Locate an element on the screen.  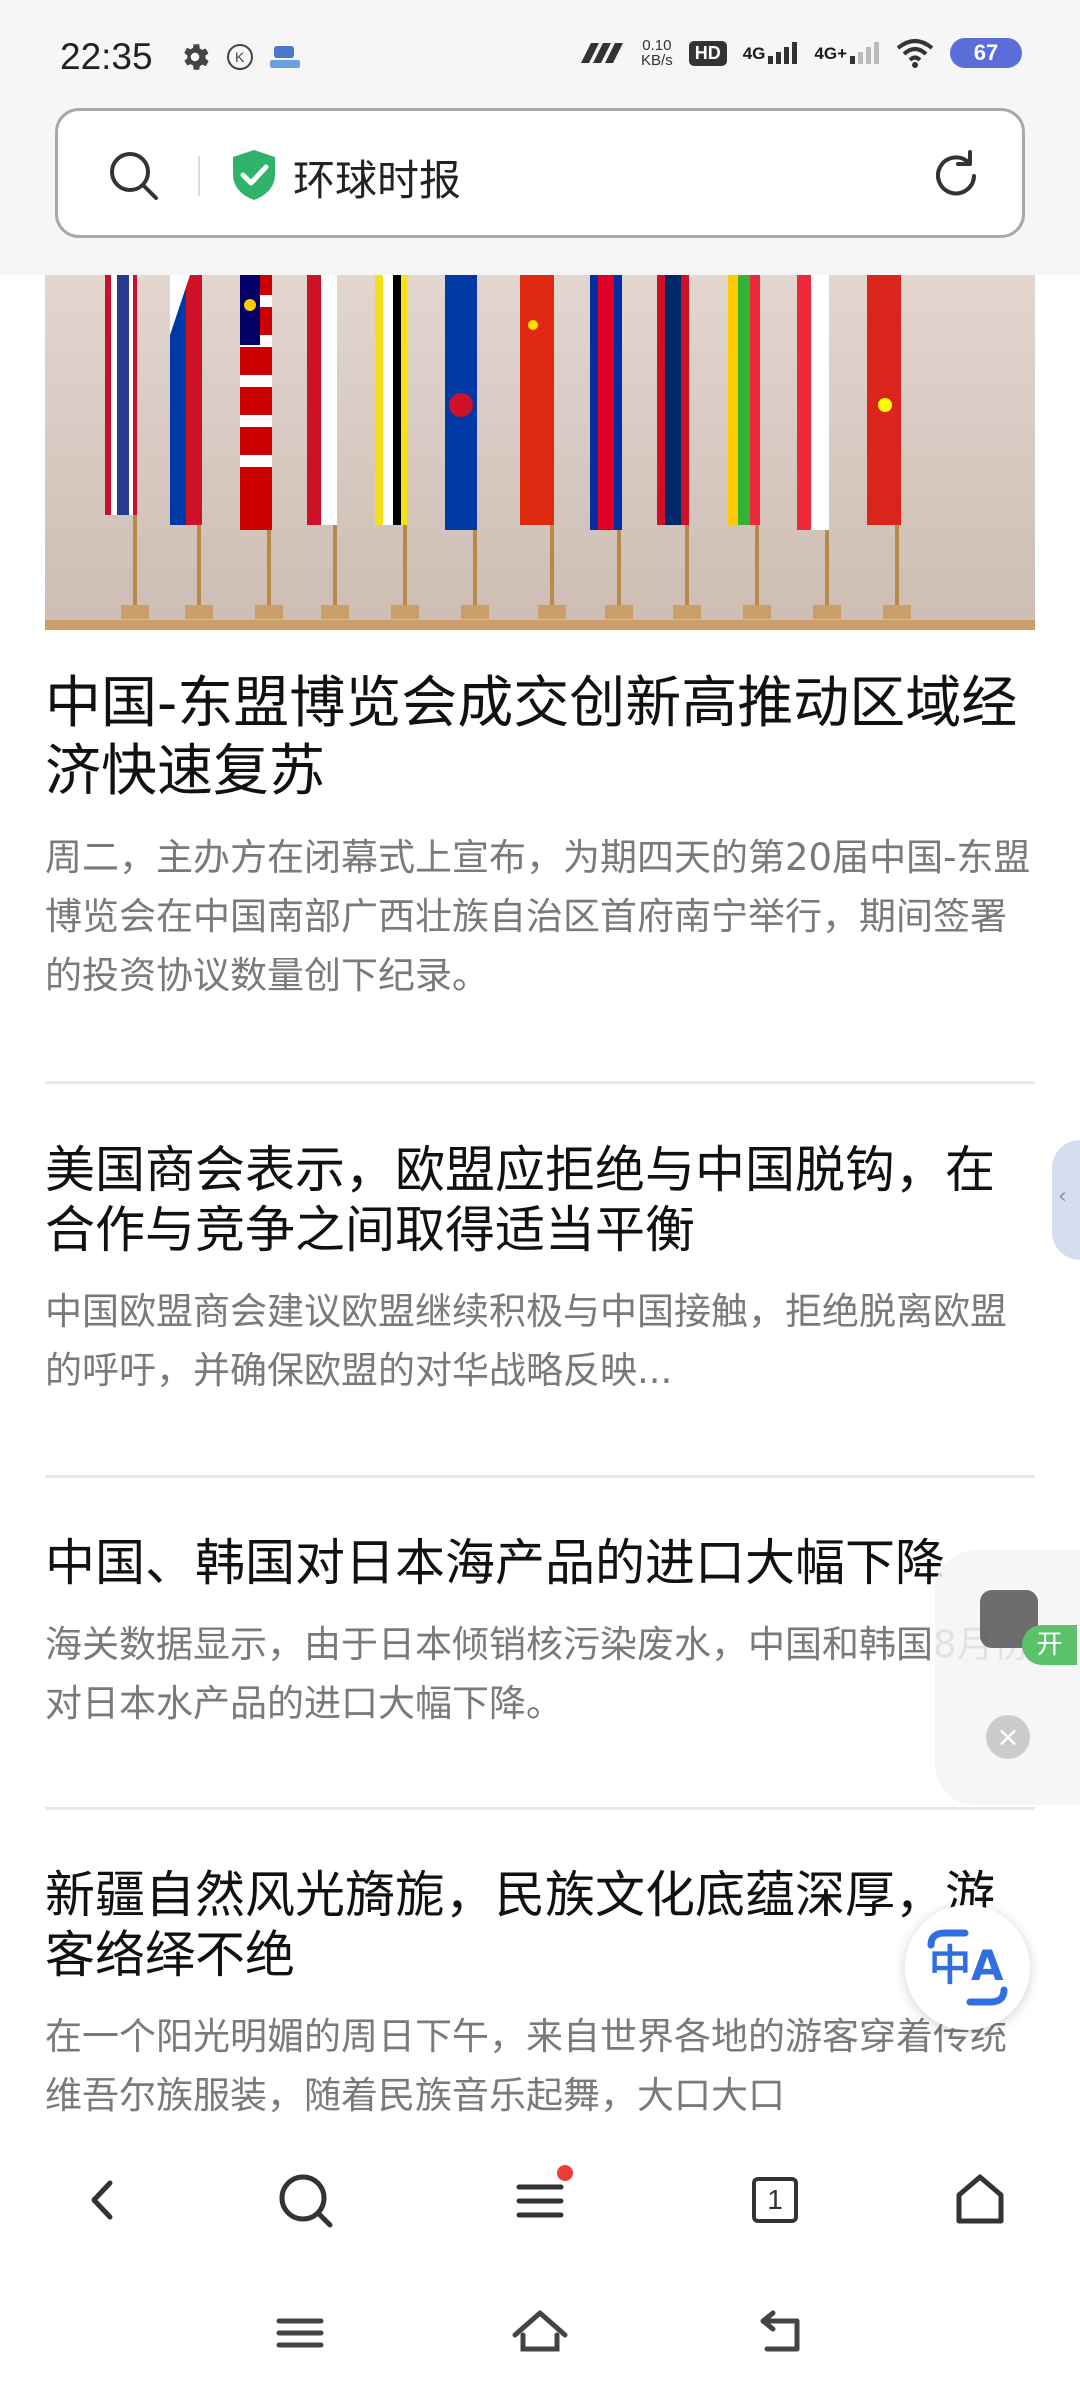
shield-check-icon is located at coordinates (254, 175).